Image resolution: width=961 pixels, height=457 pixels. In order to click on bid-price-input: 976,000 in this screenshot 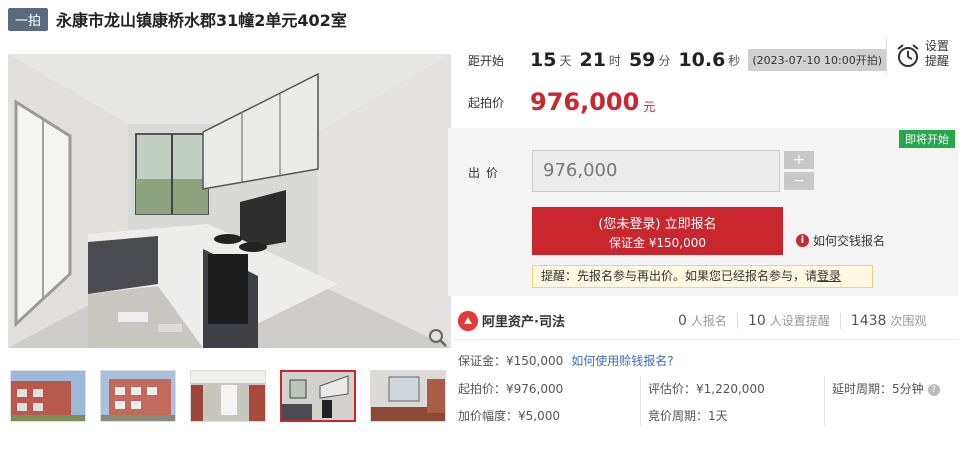, I will do `click(656, 171)`.